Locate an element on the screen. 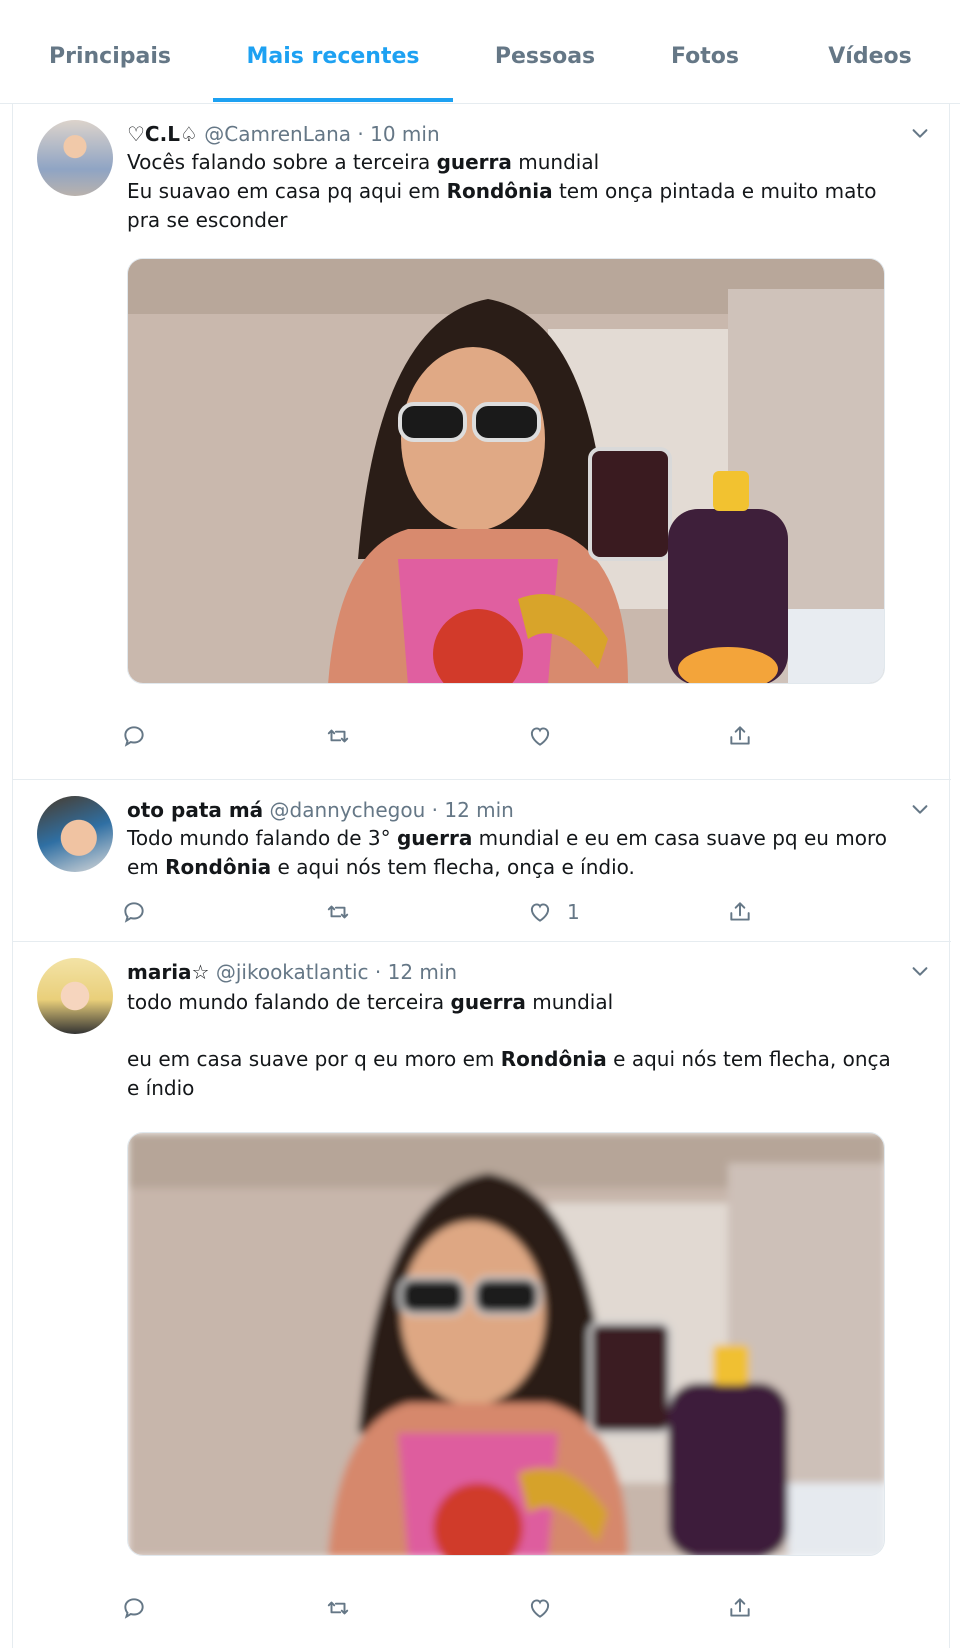 Image resolution: width=960 pixels, height=1648 pixels. like-button: 1 is located at coordinates (553, 912).